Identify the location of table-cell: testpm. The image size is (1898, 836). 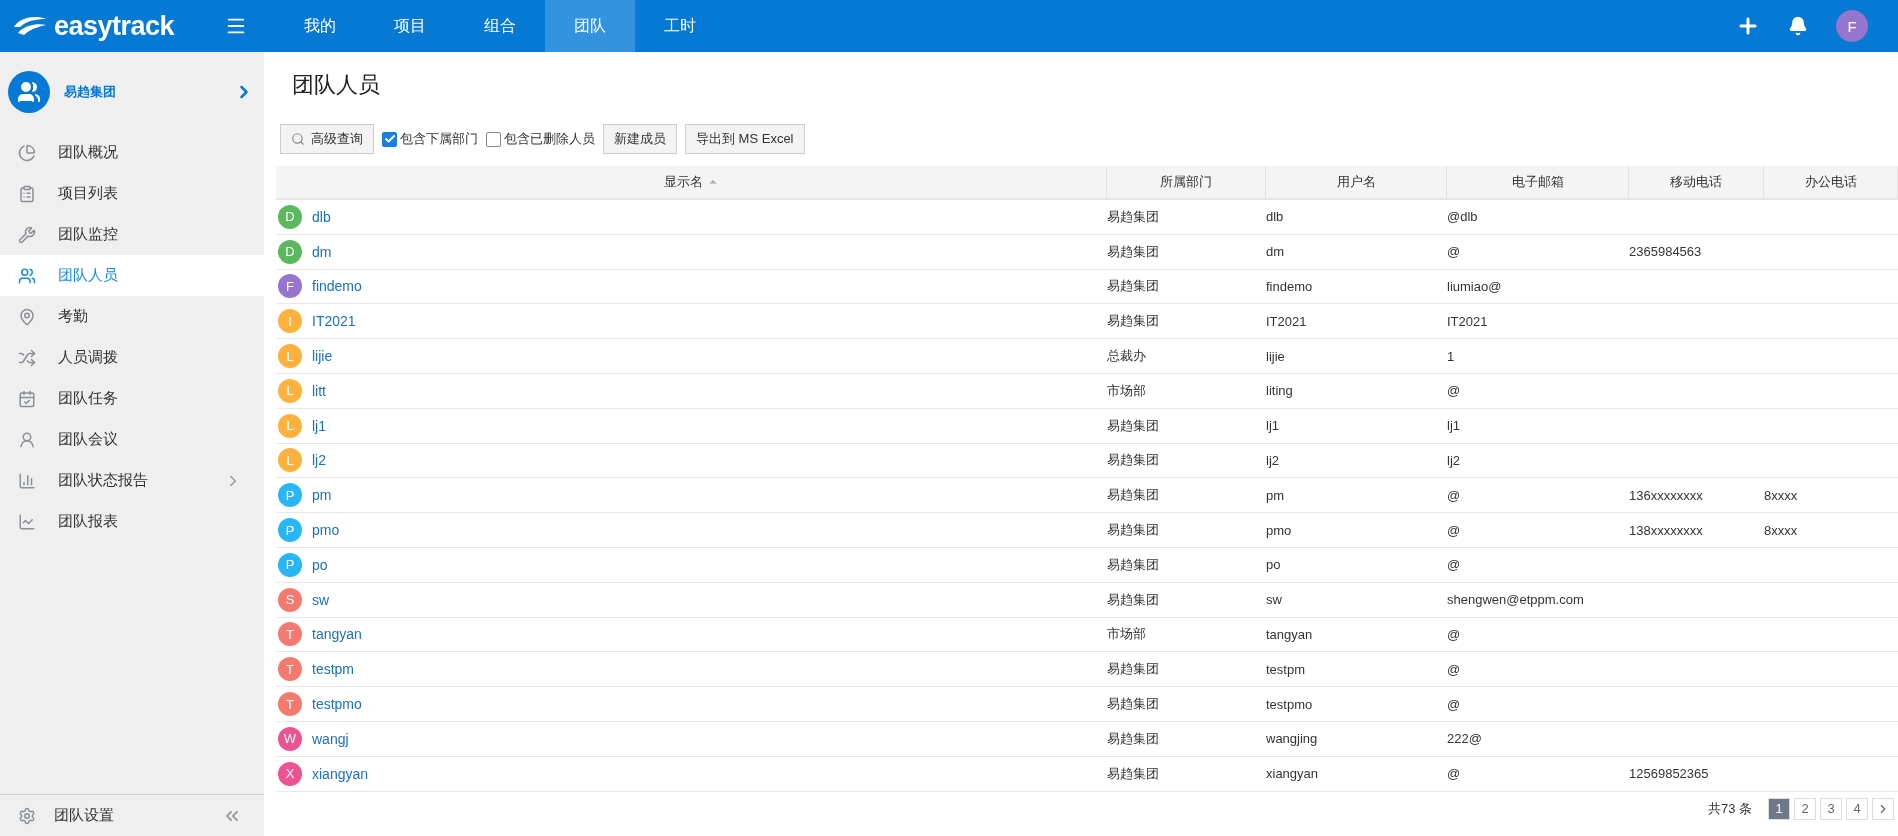
(1285, 669).